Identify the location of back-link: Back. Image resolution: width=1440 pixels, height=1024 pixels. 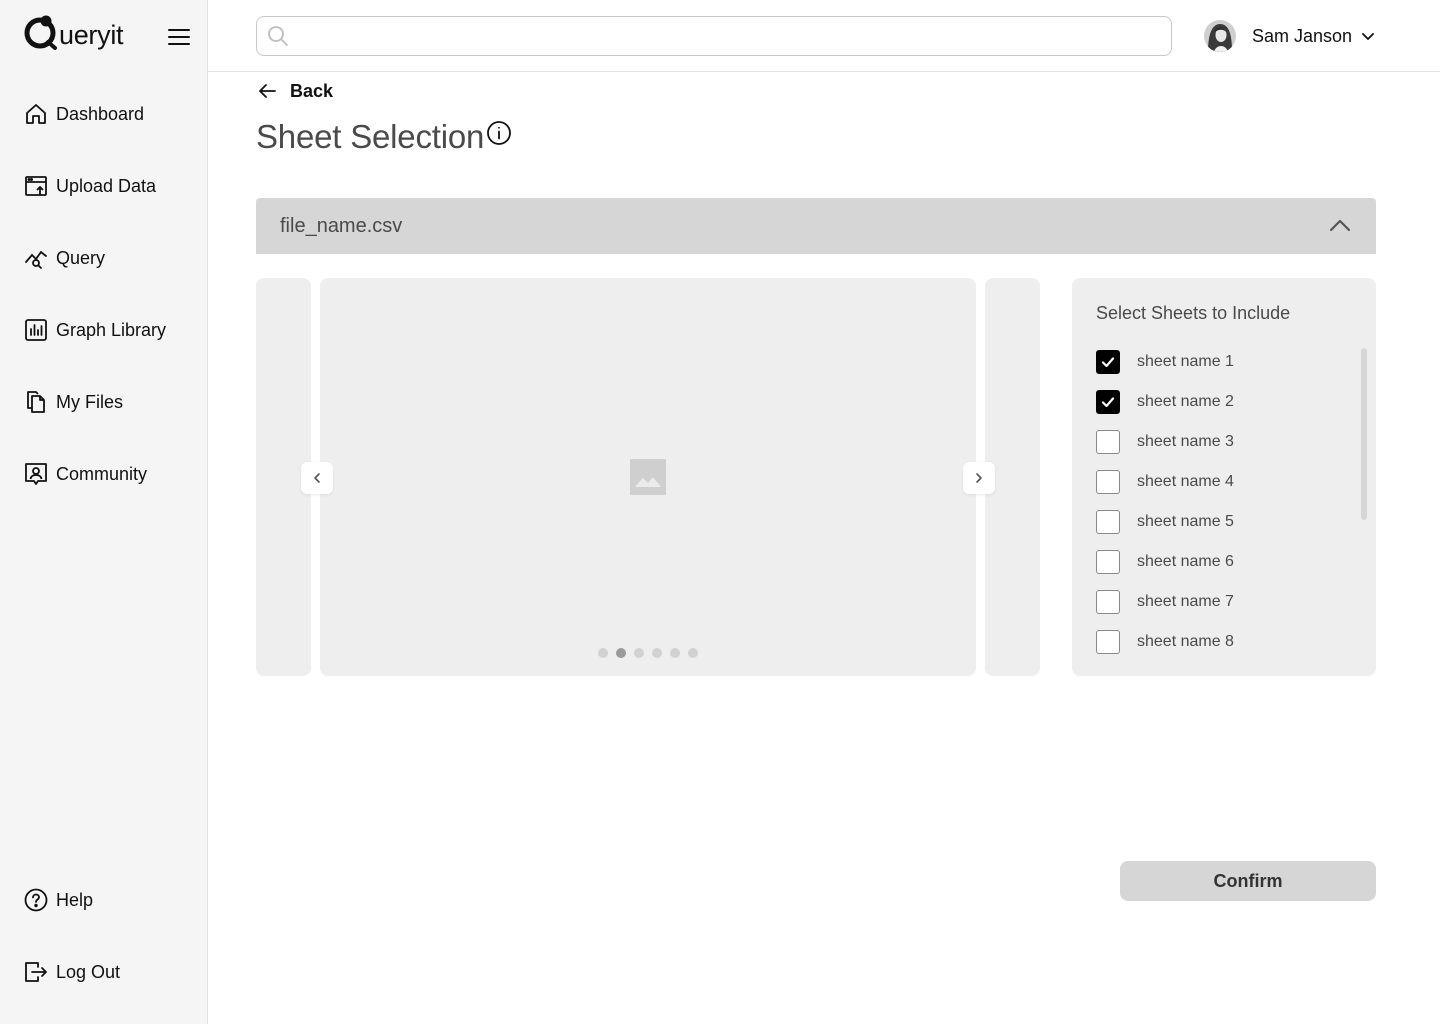
(294, 91).